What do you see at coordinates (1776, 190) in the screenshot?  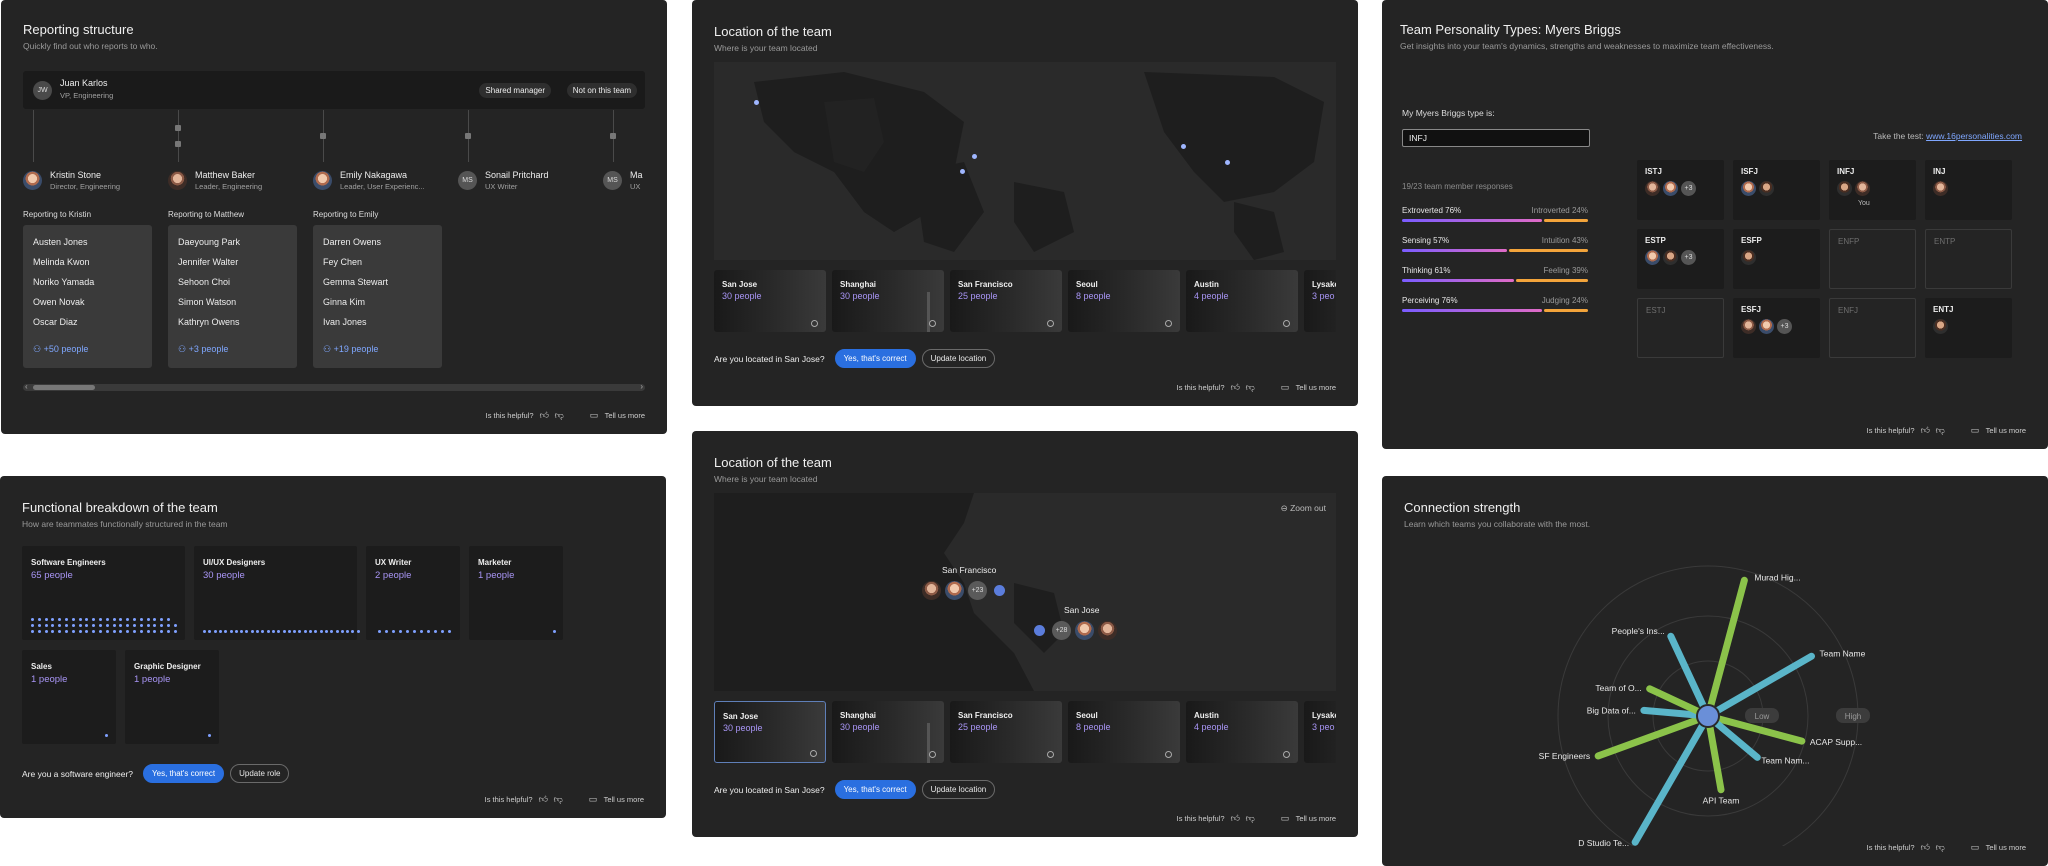 I see `type-card: ISFJ` at bounding box center [1776, 190].